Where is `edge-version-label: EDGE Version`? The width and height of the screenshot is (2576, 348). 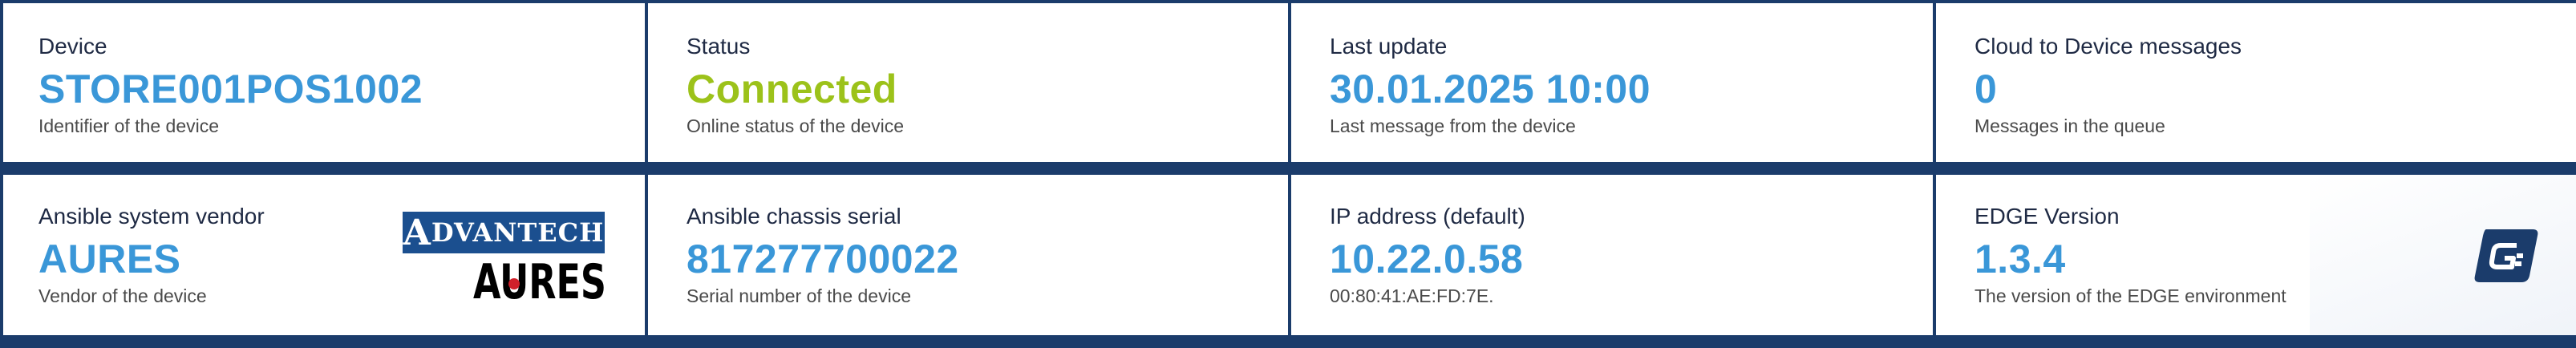
edge-version-label: EDGE Version is located at coordinates (2047, 217).